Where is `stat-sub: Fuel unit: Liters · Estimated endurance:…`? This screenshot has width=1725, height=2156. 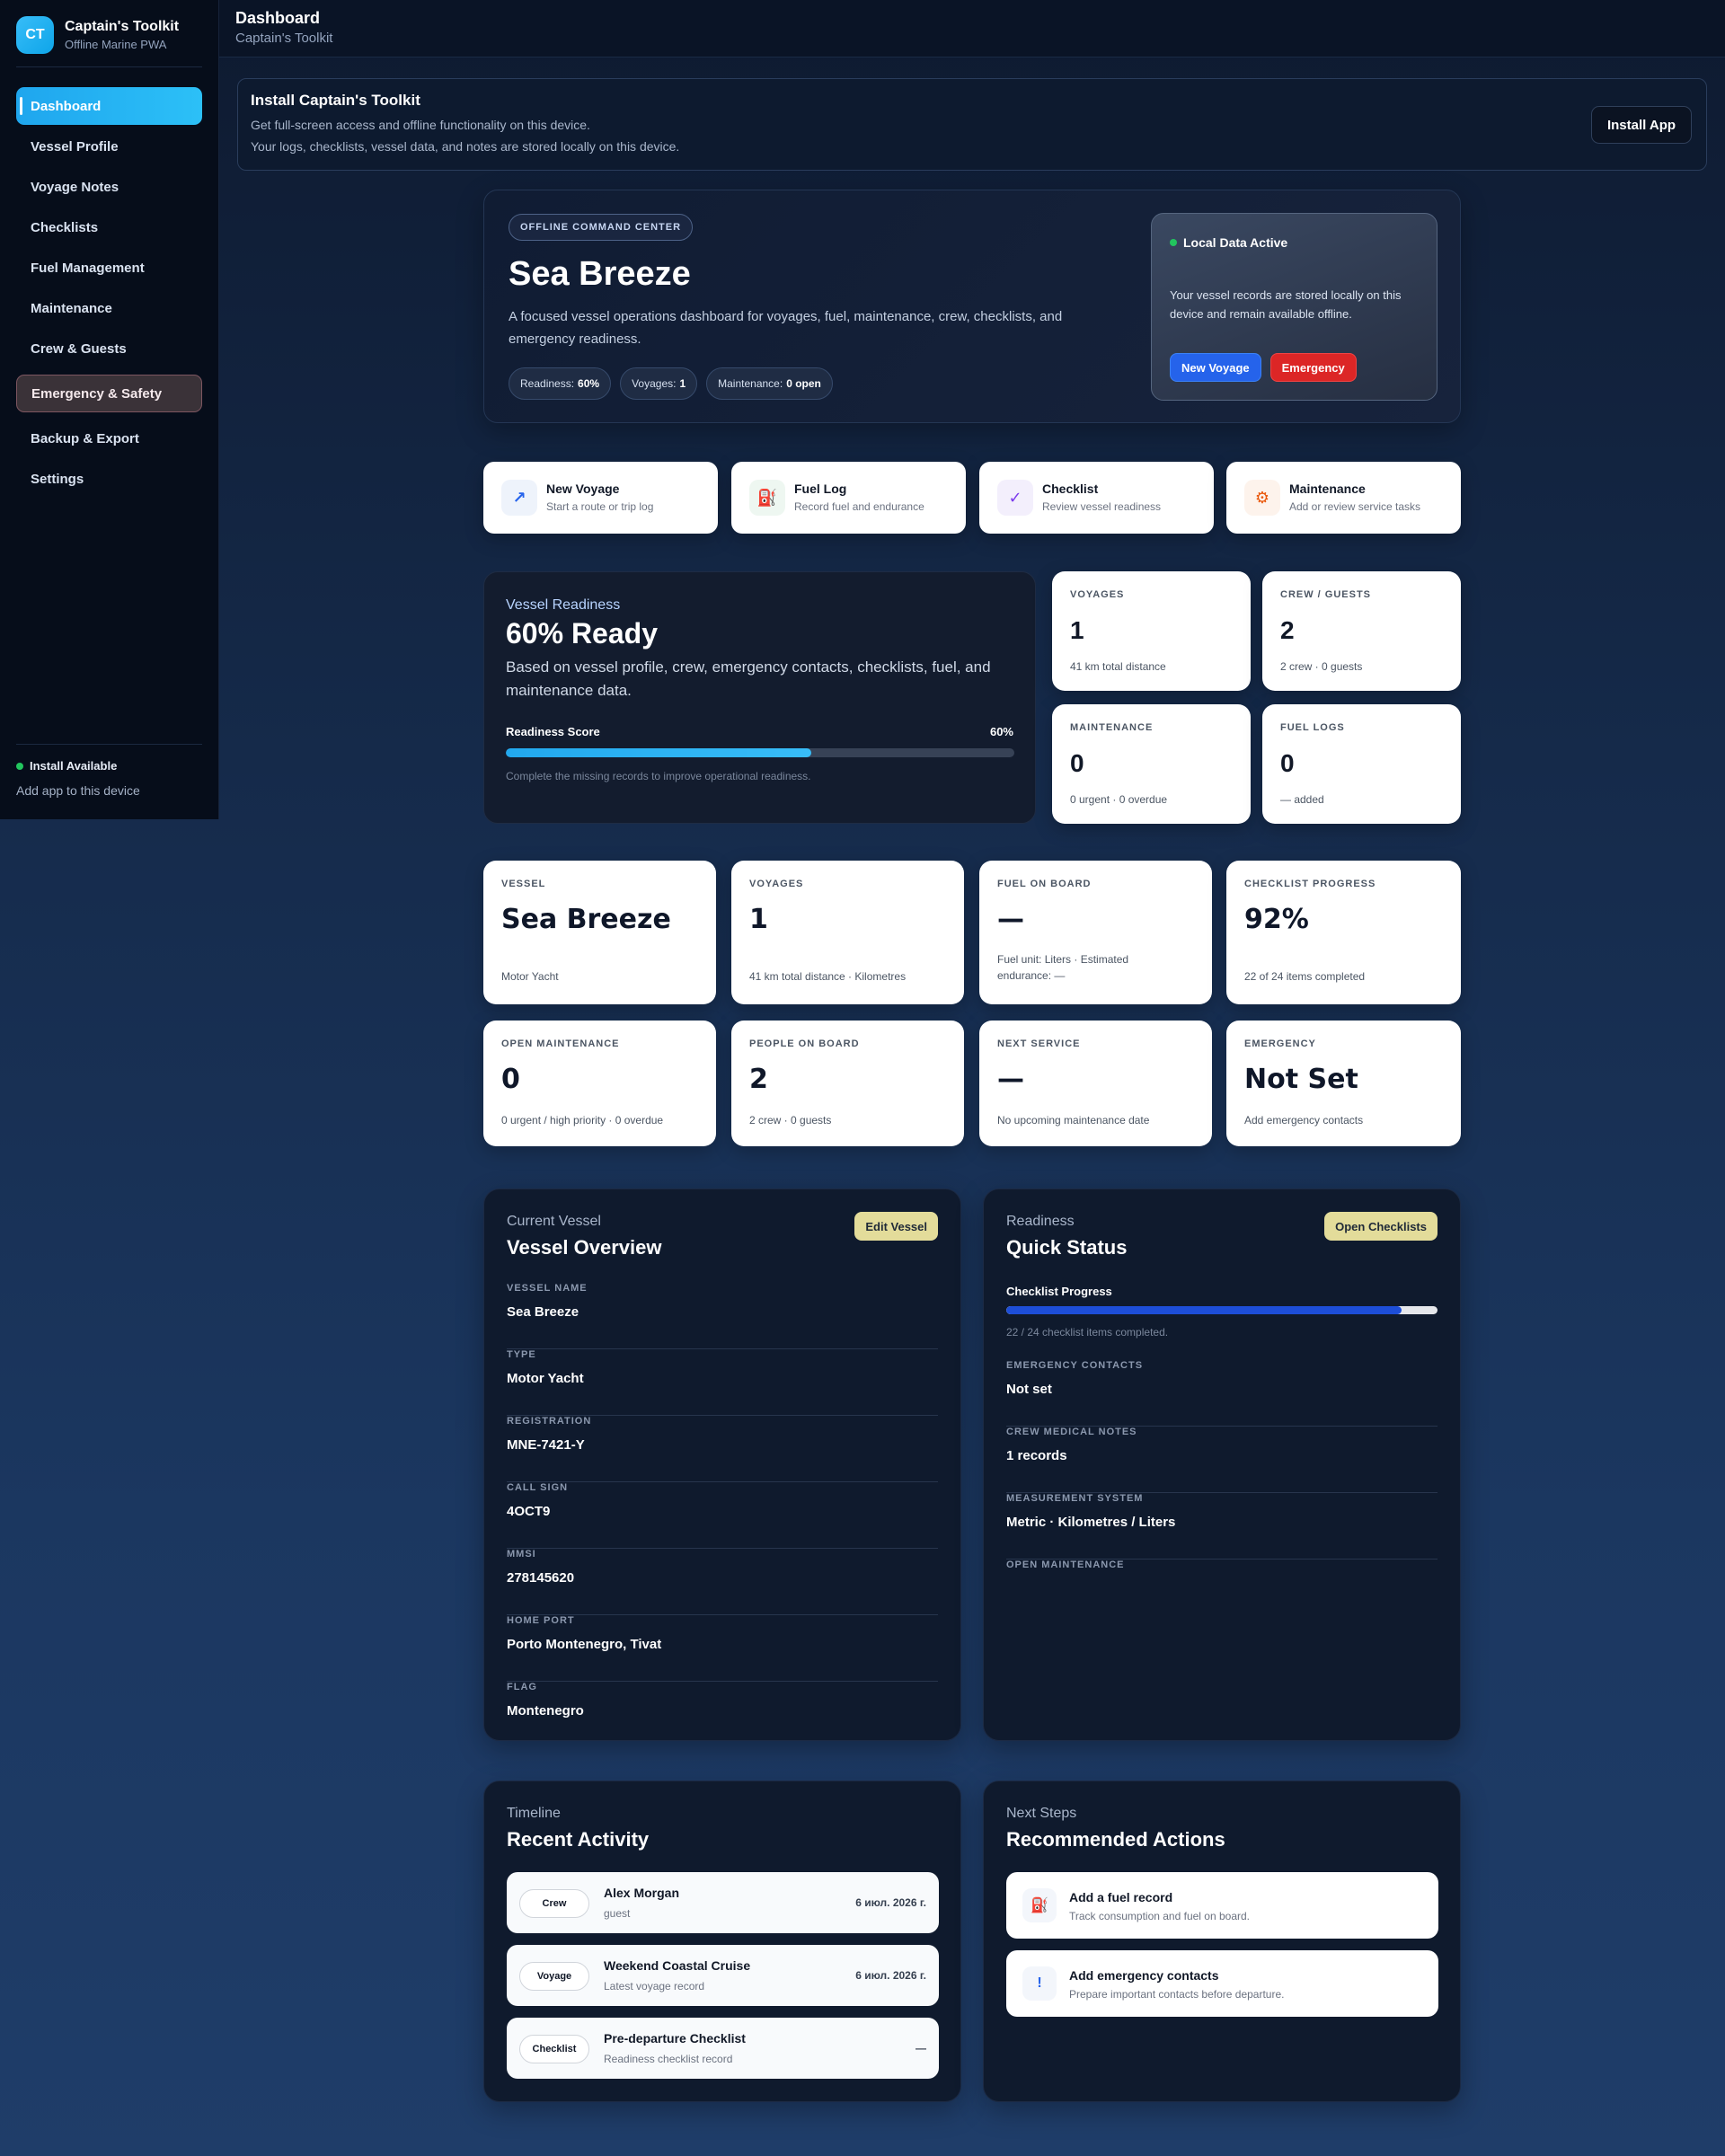 stat-sub: Fuel unit: Liters · Estimated endurance:… is located at coordinates (1063, 968).